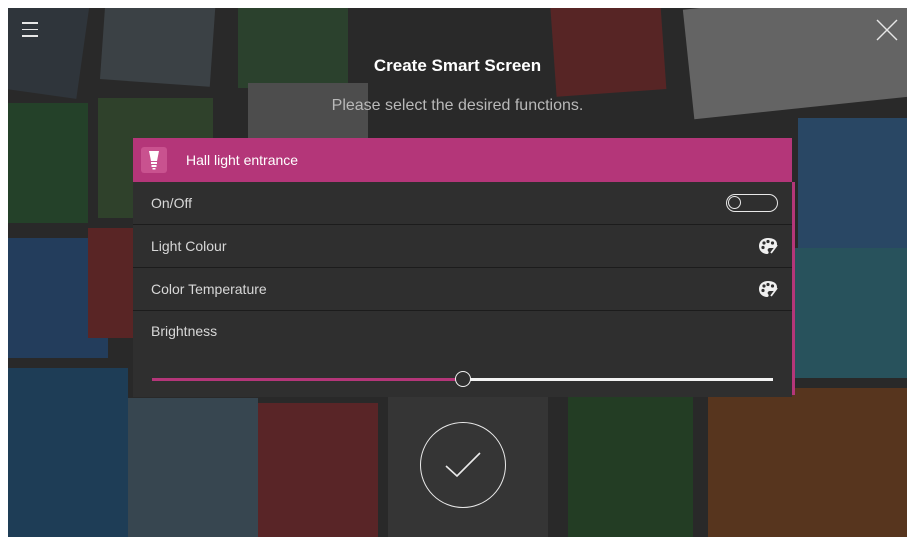 Image resolution: width=907 pixels, height=537 pixels. I want to click on toggle-knob, so click(734, 202).